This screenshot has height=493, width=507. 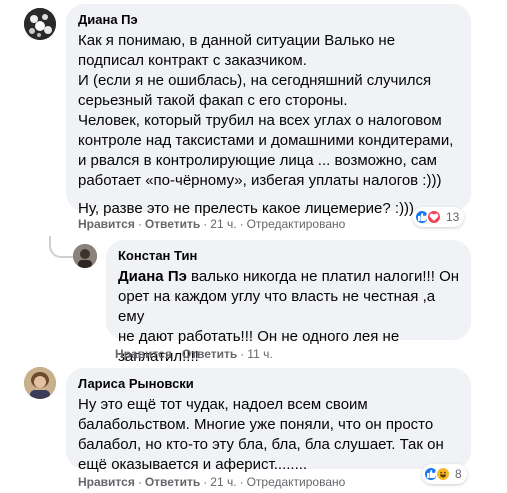 What do you see at coordinates (288, 256) in the screenshot?
I see `comment-author: Констан Тин` at bounding box center [288, 256].